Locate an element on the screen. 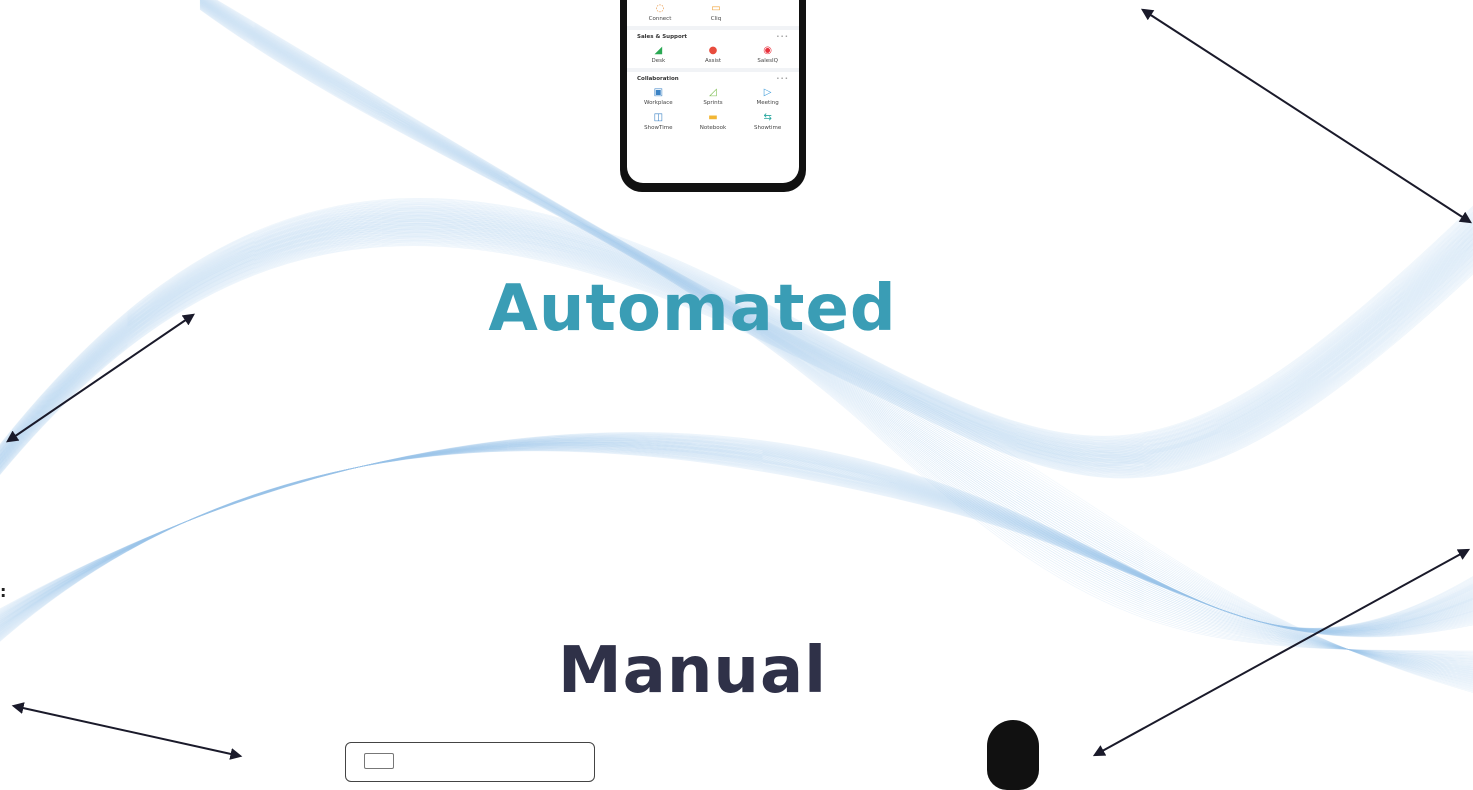 The width and height of the screenshot is (1473, 790). assist-icon: ● is located at coordinates (713, 50).